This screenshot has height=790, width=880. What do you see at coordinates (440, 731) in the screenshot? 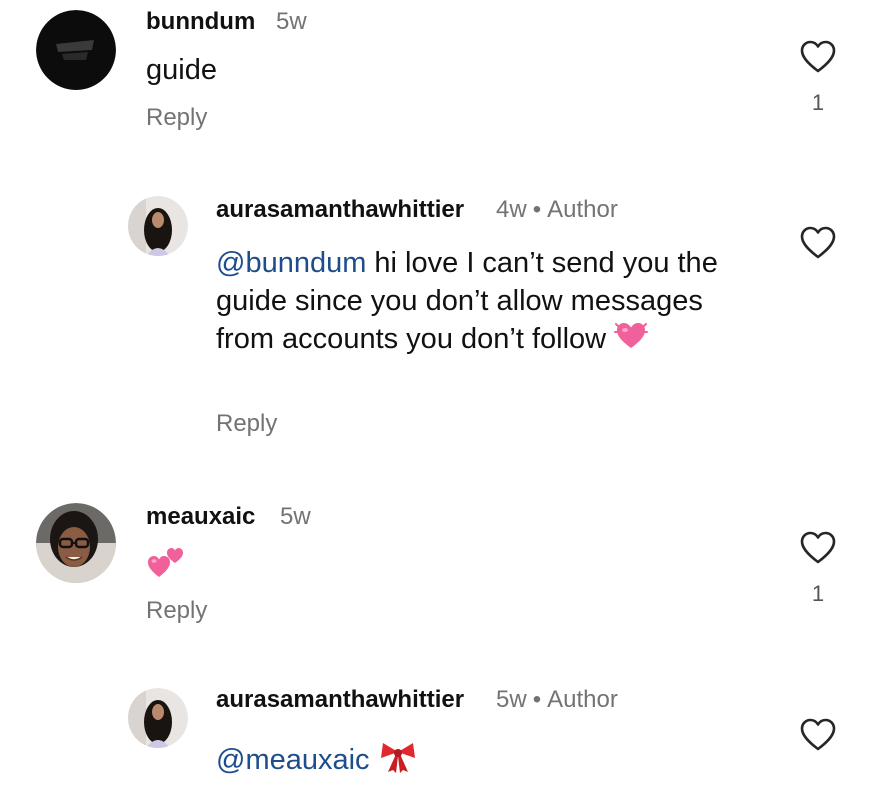
I see `comment-reply: aurasamanthawhittier 5w • Author @meauxaic` at bounding box center [440, 731].